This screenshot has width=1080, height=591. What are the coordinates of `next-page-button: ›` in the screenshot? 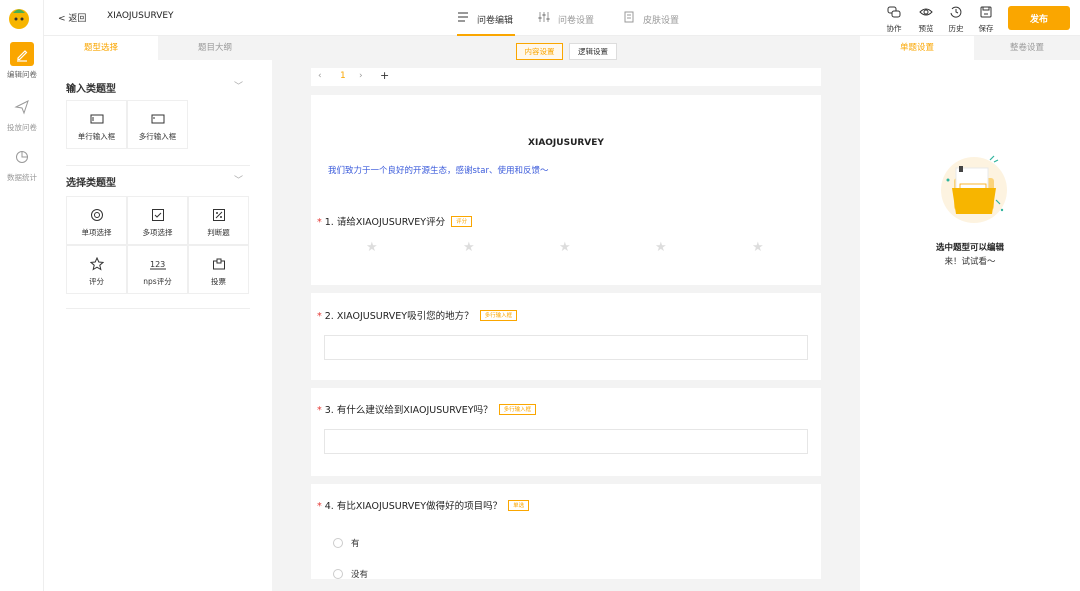 It's located at (361, 76).